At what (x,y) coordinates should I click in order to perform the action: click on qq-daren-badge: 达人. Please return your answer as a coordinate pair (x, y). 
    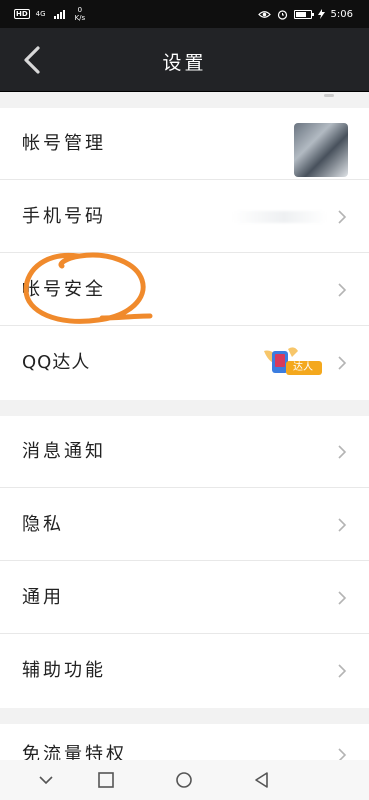
    Looking at the image, I should click on (292, 362).